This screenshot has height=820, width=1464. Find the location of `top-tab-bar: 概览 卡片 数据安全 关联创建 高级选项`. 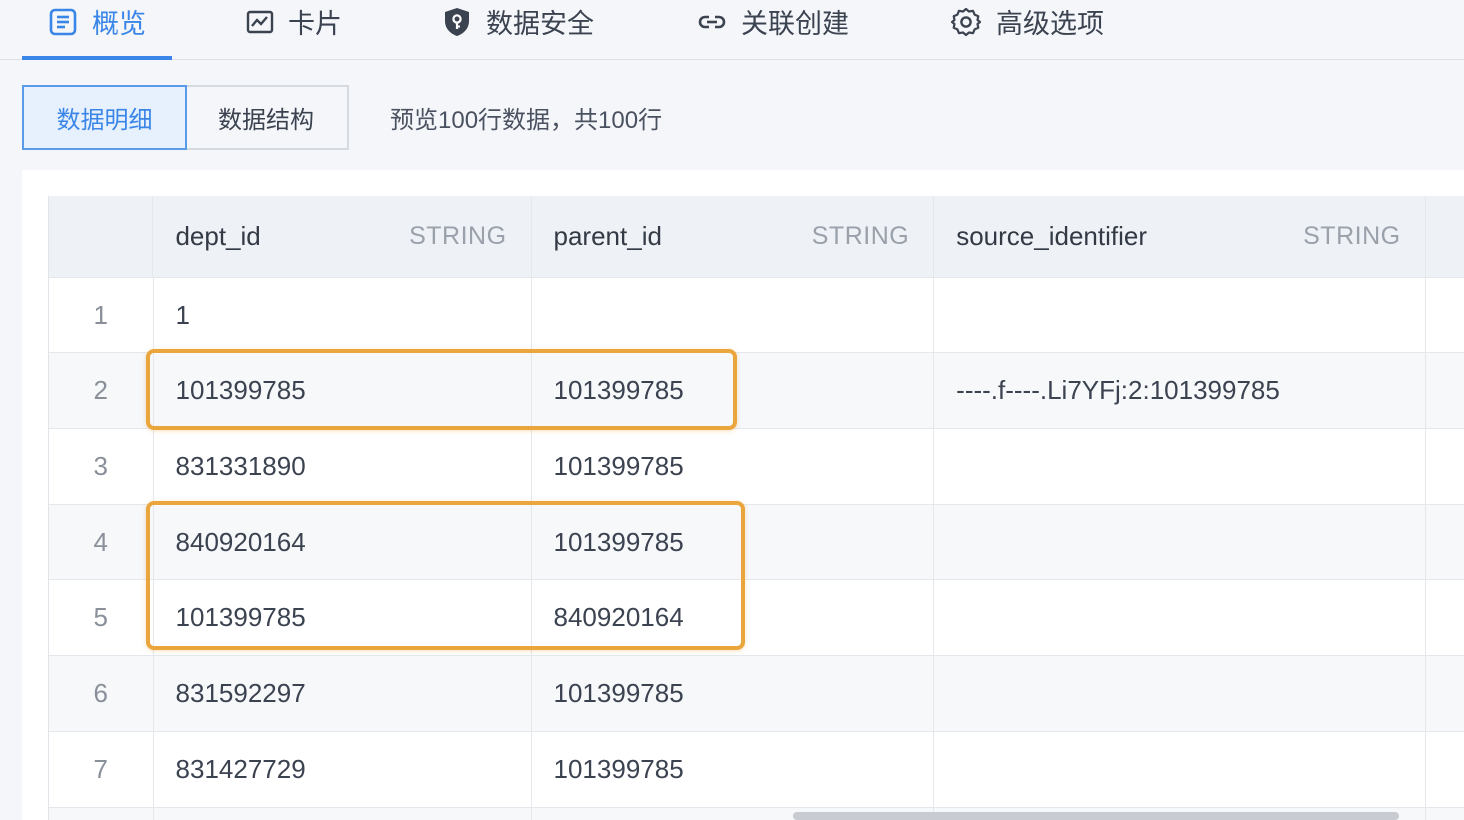

top-tab-bar: 概览 卡片 数据安全 关联创建 高级选项 is located at coordinates (732, 30).